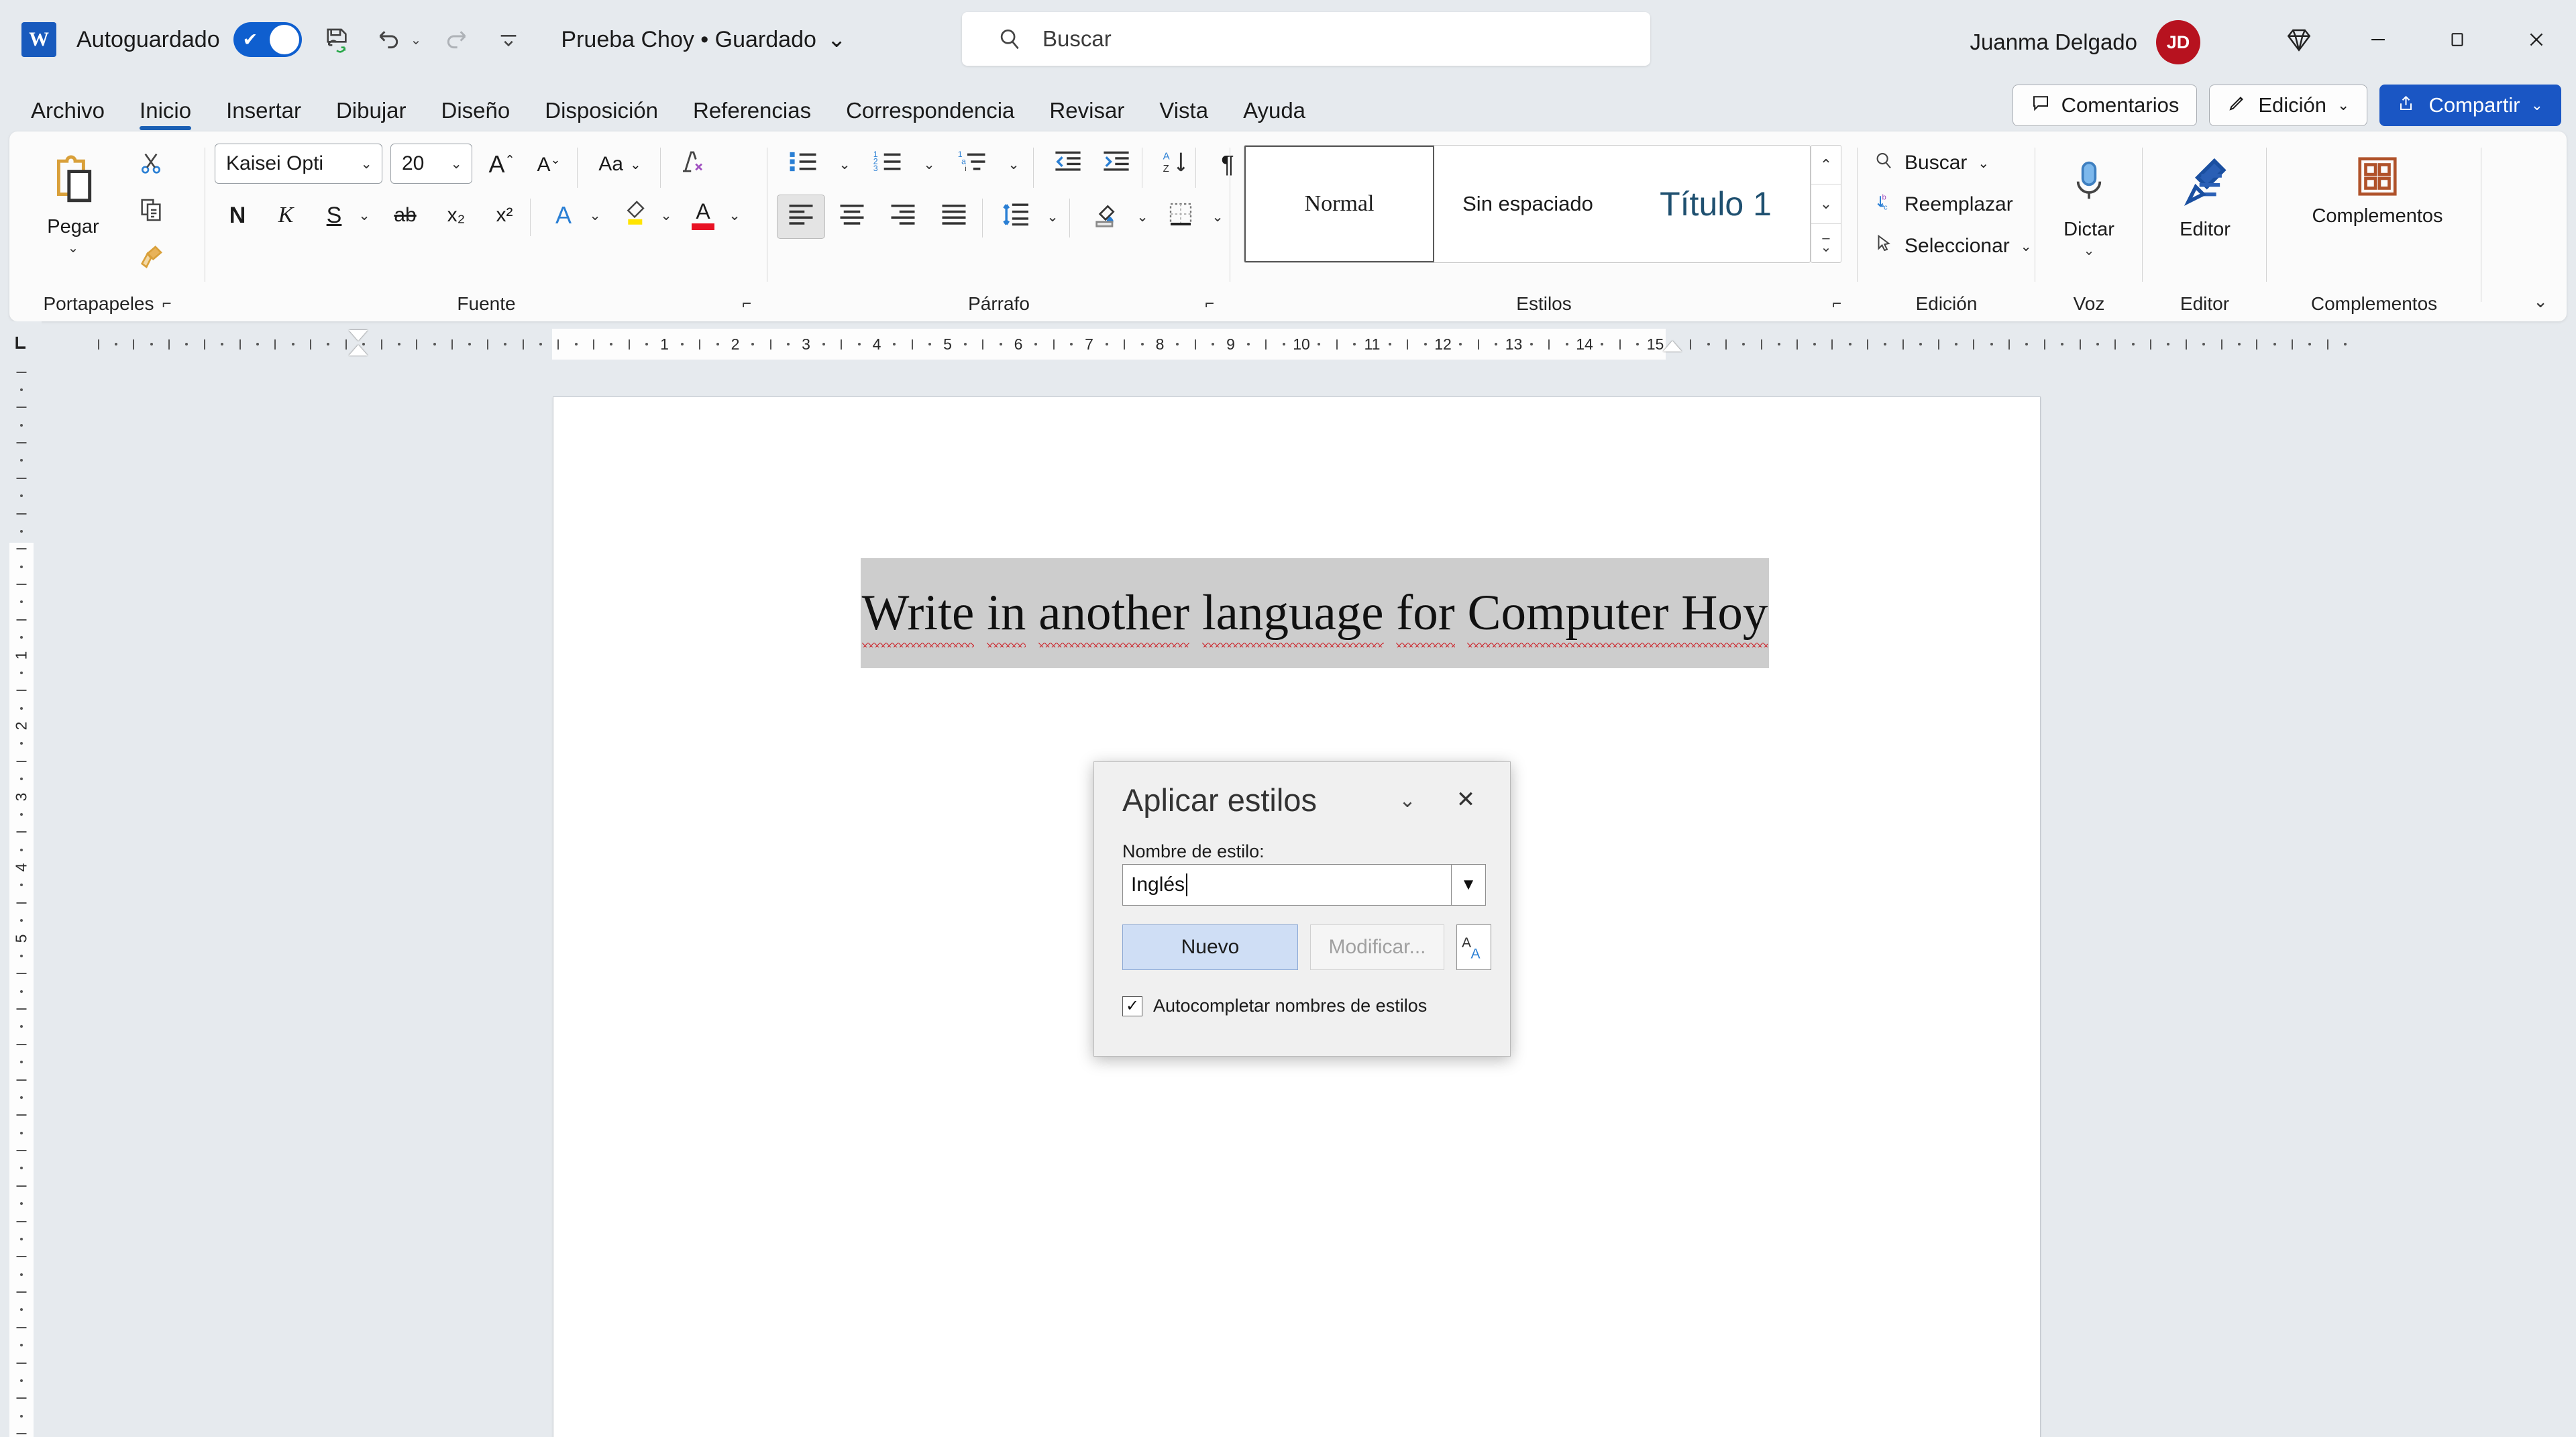 Image resolution: width=2576 pixels, height=1437 pixels. Describe the element at coordinates (887, 164) in the screenshot. I see `numbering-button: 1 2 3` at that location.